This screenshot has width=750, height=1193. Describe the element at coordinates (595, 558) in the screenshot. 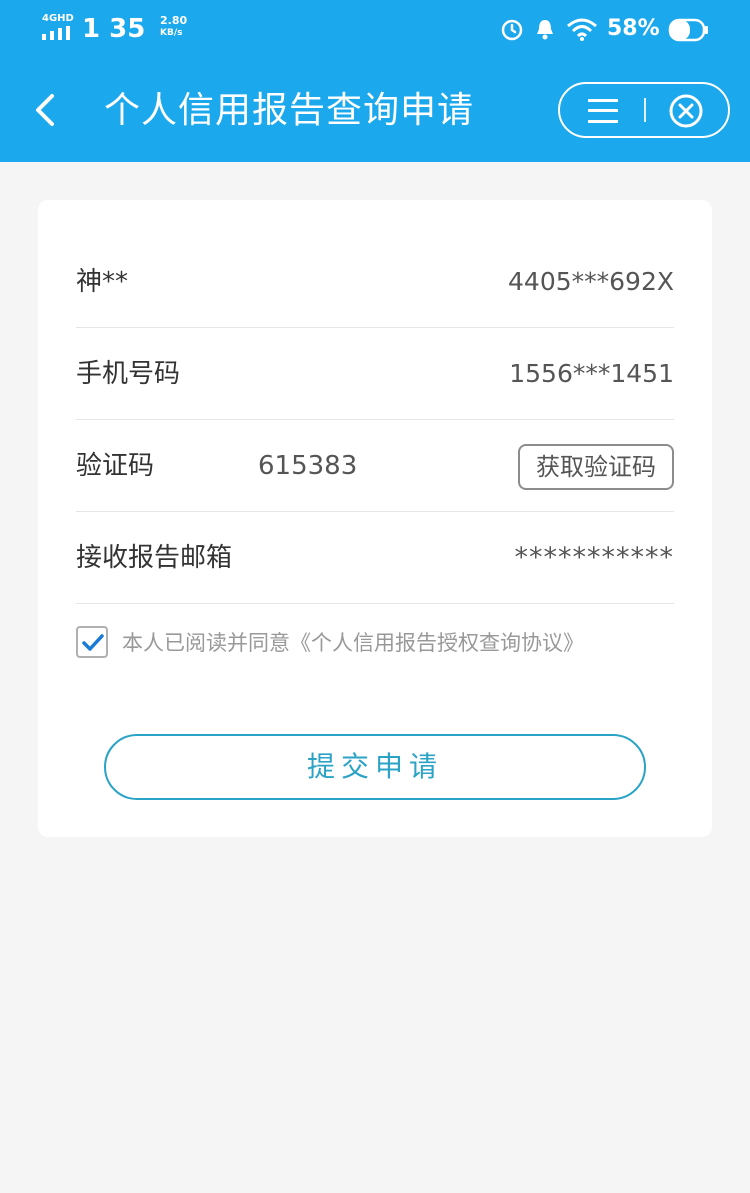

I see `email-value: ***********` at that location.